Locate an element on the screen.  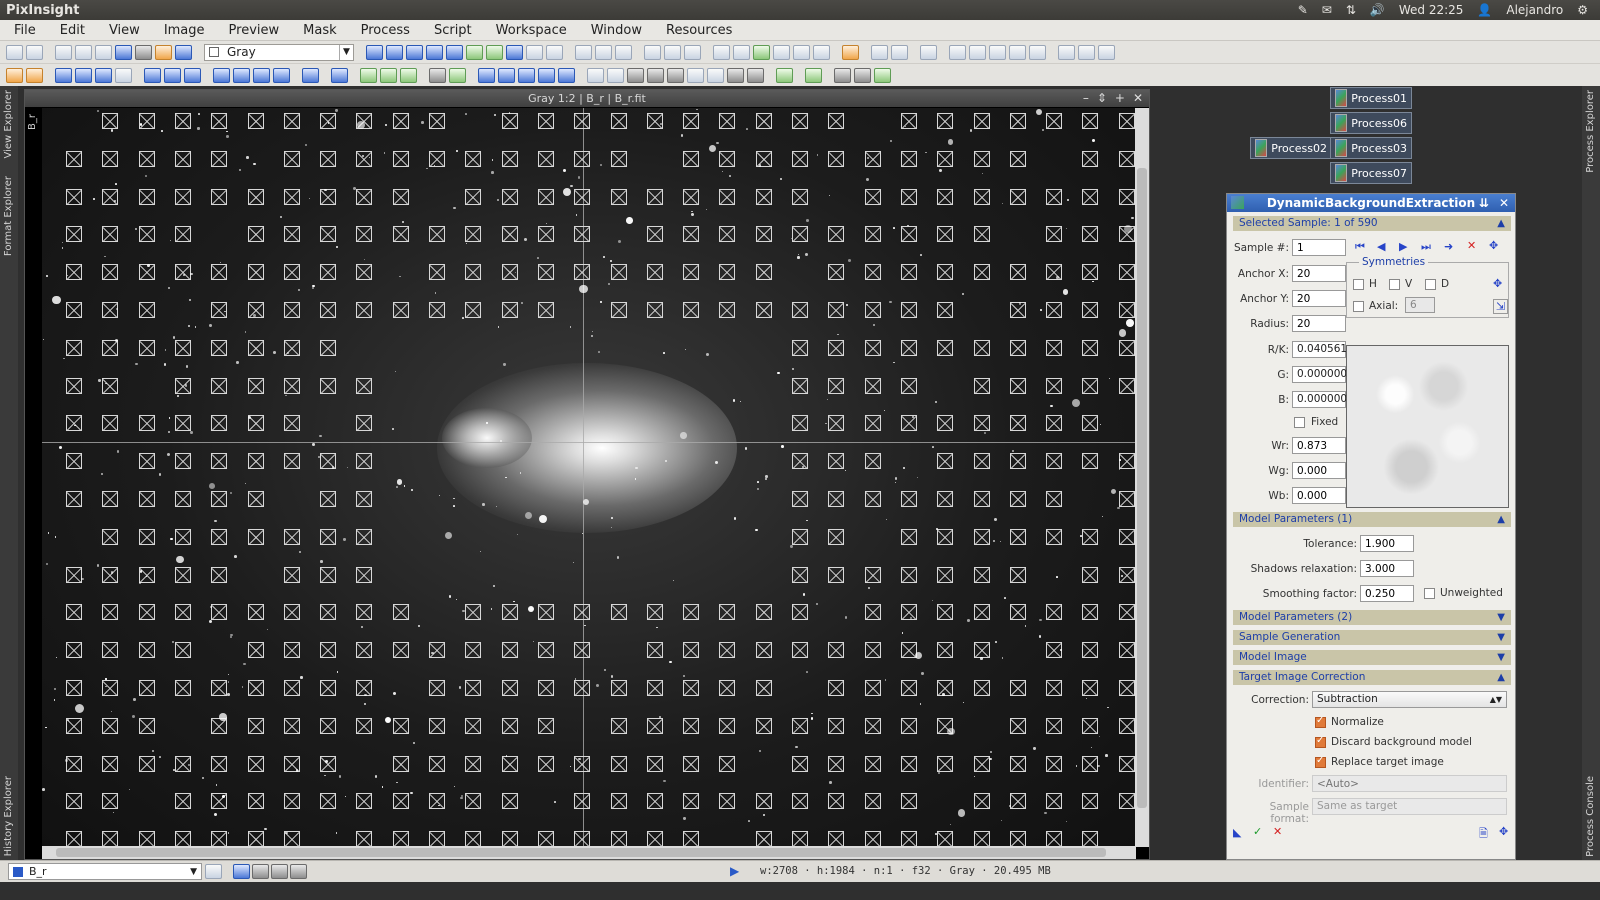
process-5-icon is located at coordinates (1037, 52).